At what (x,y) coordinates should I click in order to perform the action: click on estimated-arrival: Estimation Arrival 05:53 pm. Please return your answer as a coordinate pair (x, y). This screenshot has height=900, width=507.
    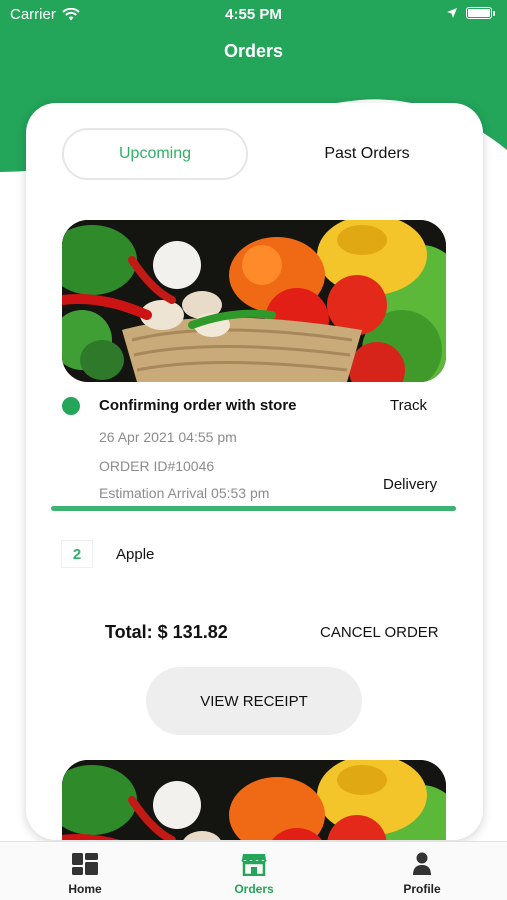
    Looking at the image, I should click on (184, 493).